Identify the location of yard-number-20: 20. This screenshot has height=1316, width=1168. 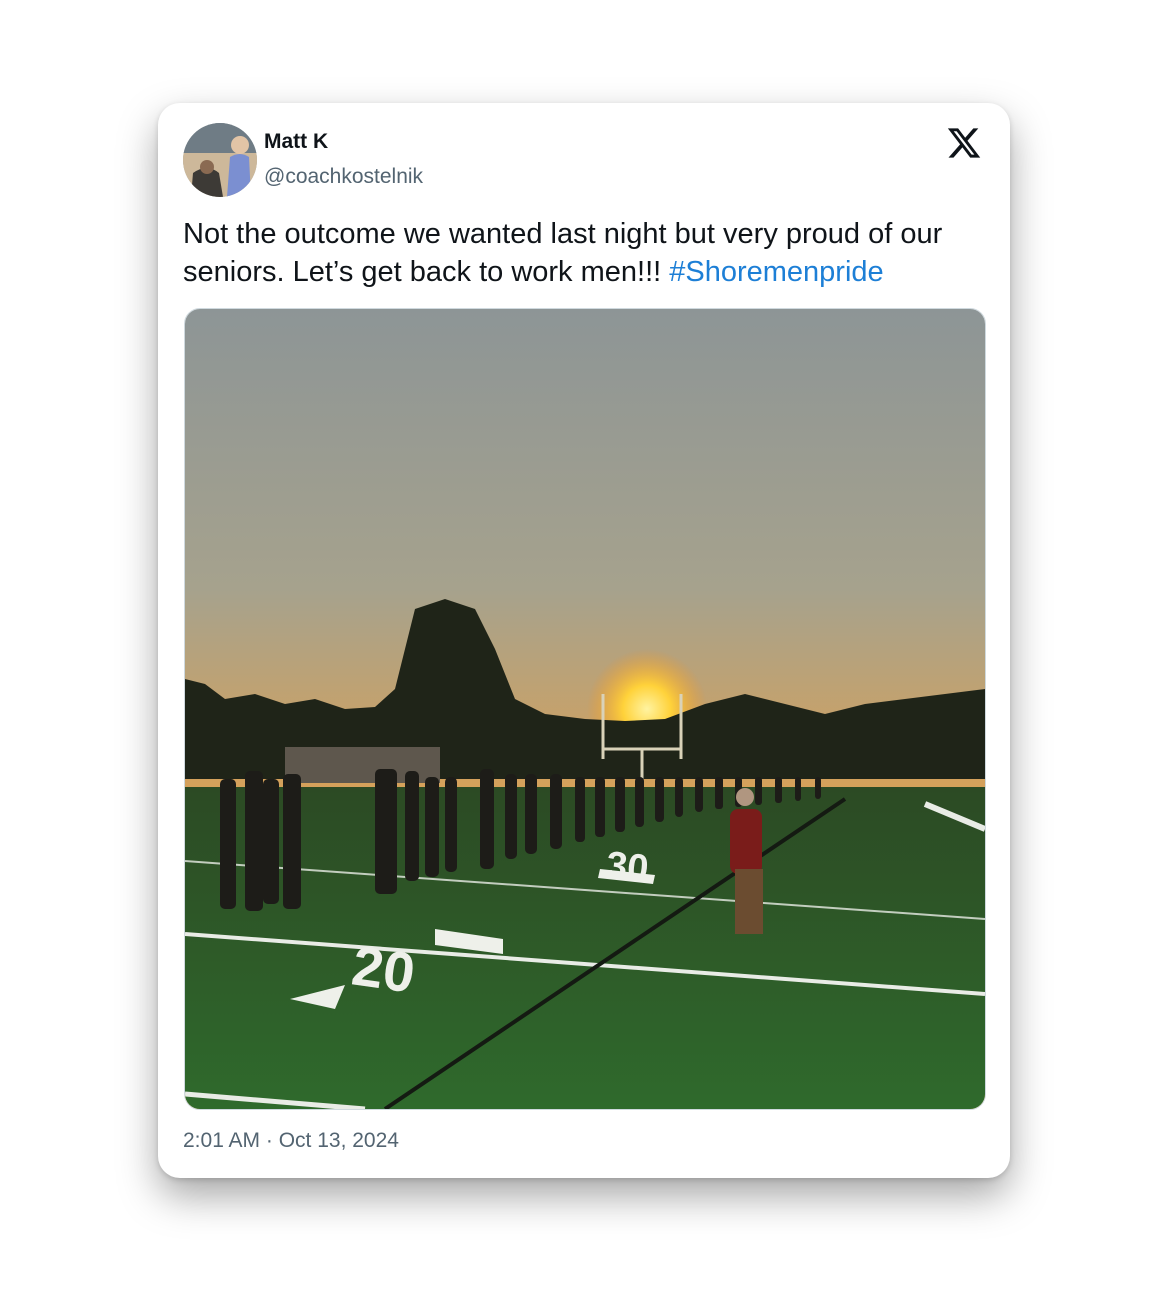
(383, 968).